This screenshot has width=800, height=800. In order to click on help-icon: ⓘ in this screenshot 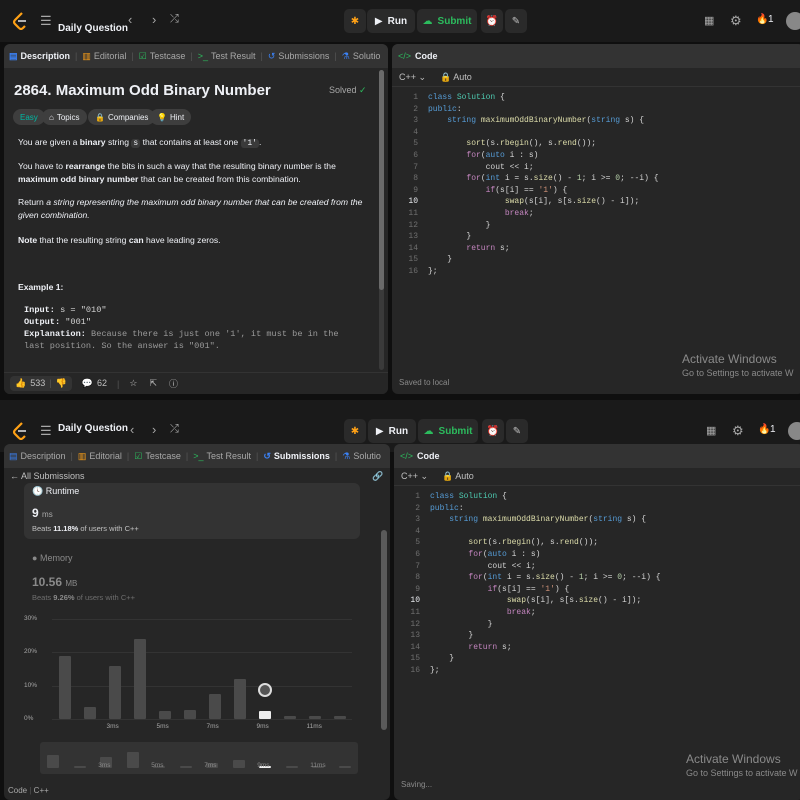, I will do `click(173, 383)`.